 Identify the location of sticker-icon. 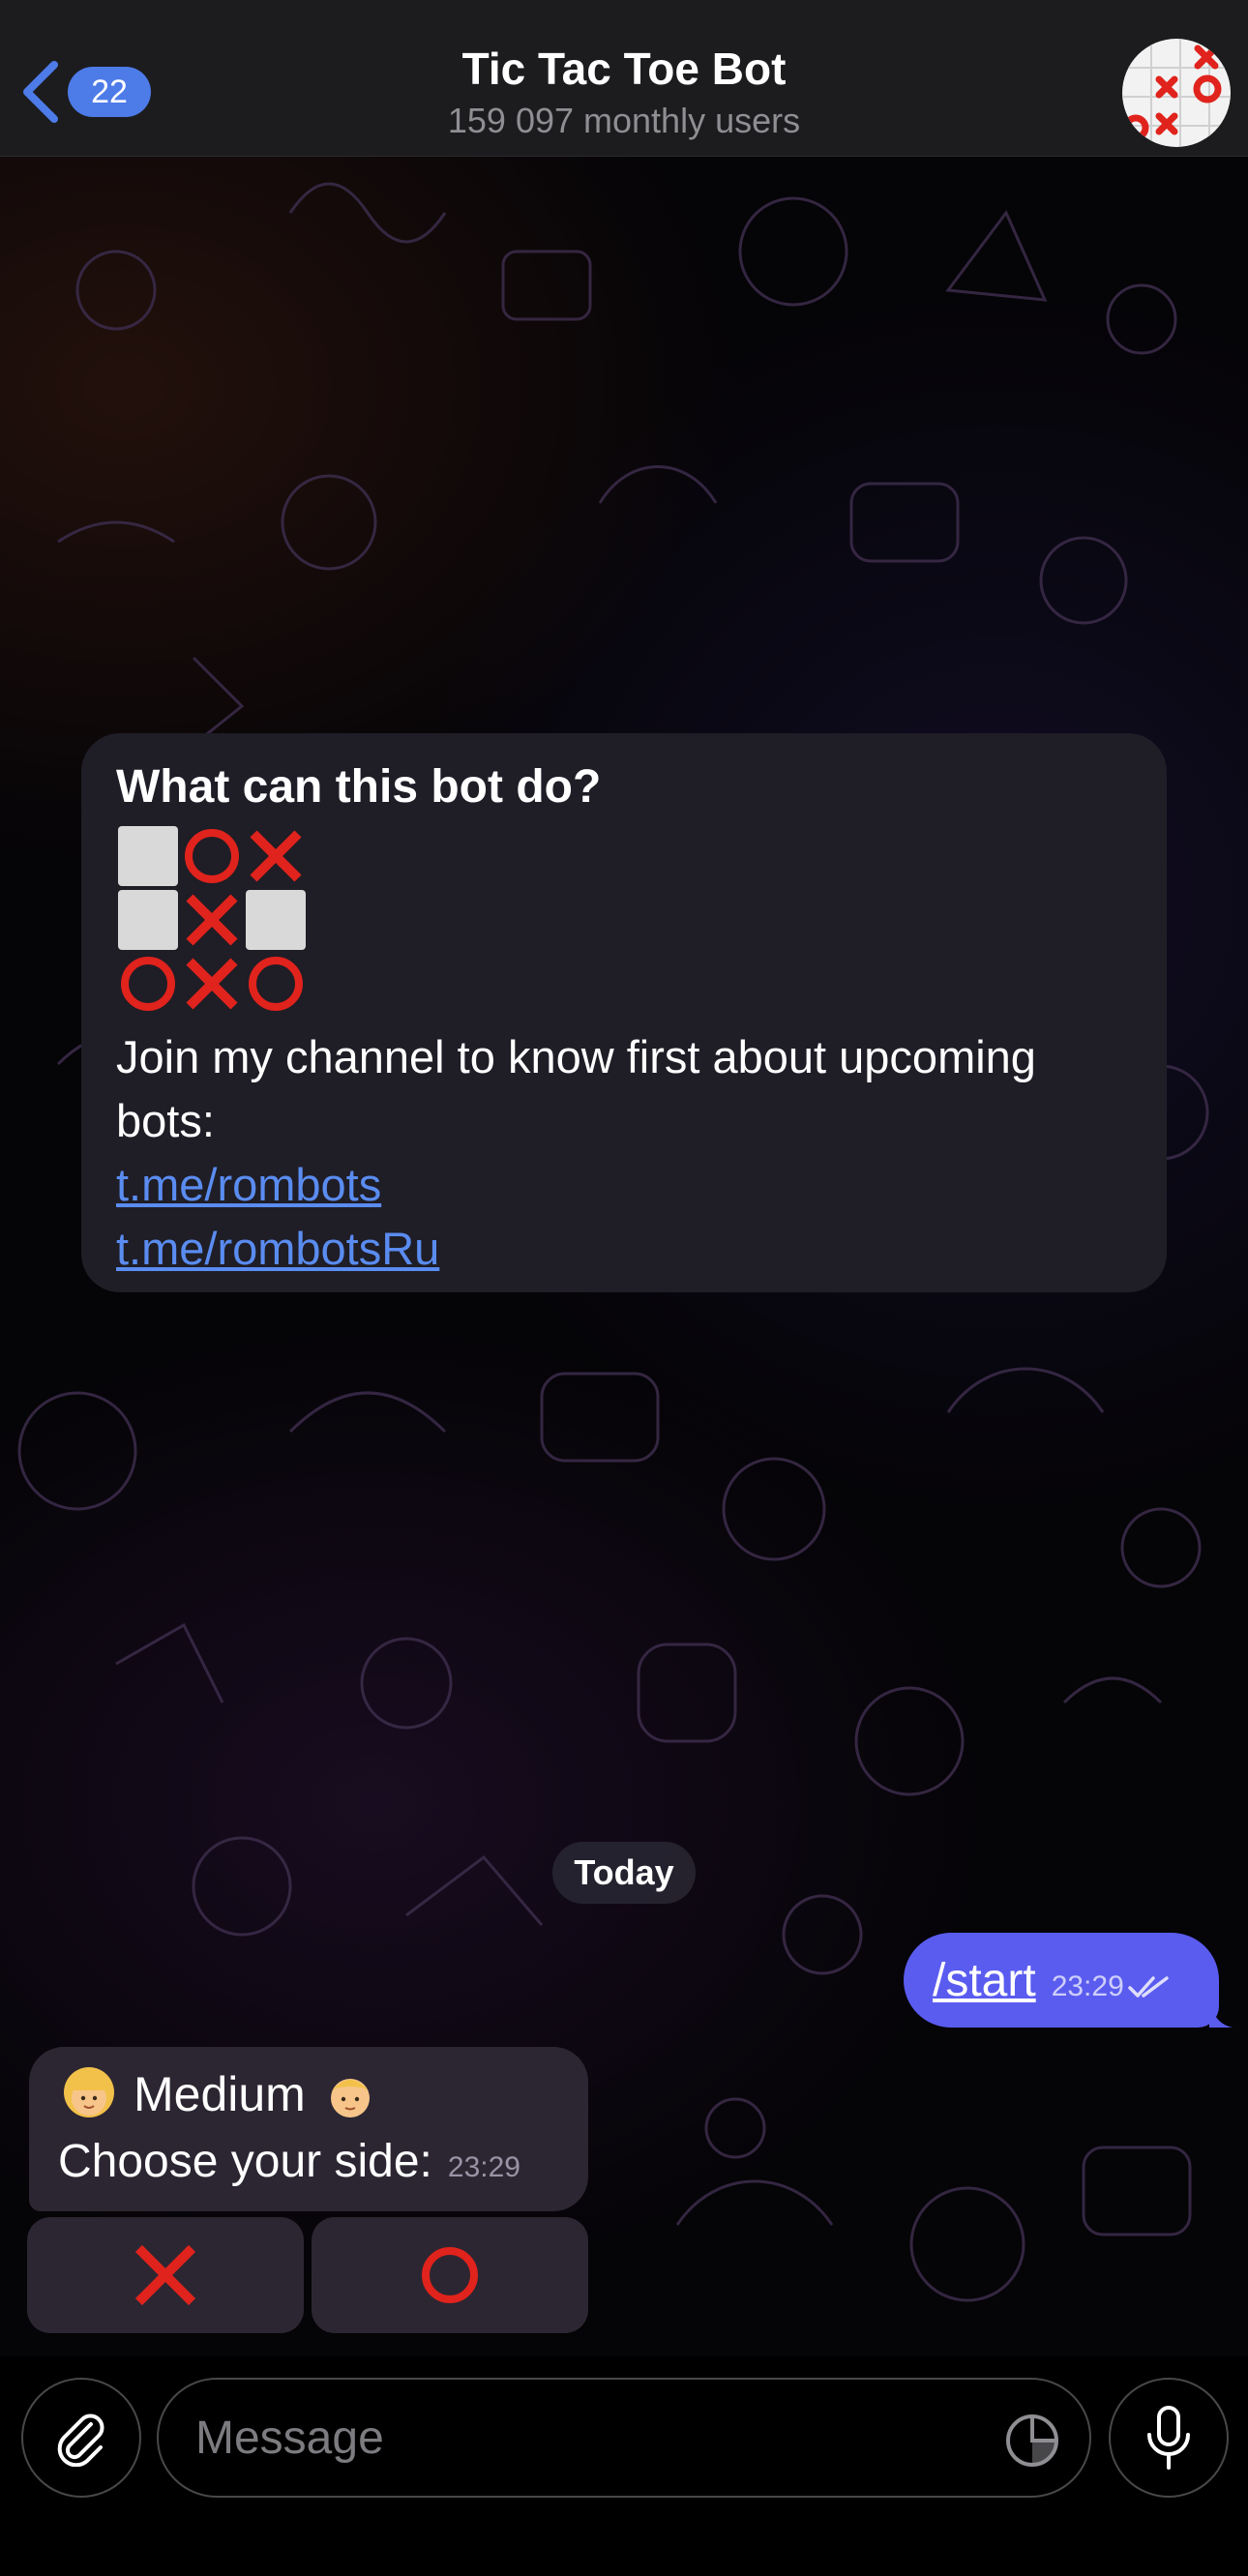
(1032, 2441).